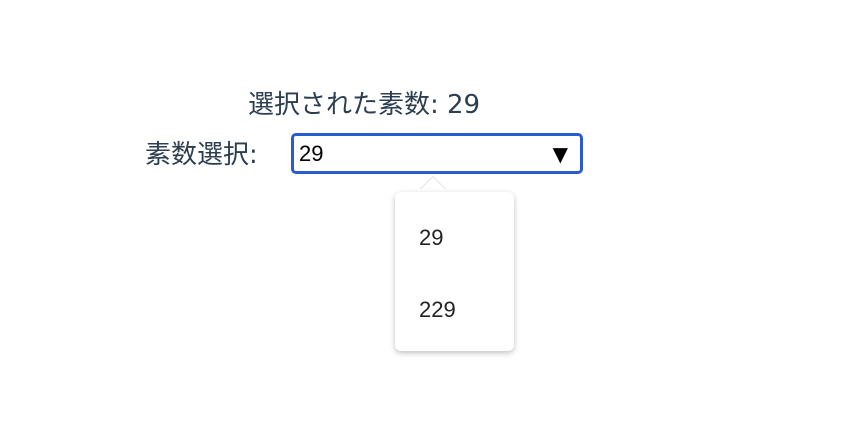 The width and height of the screenshot is (850, 428). Describe the element at coordinates (437, 310) in the screenshot. I see `option-229: 229` at that location.